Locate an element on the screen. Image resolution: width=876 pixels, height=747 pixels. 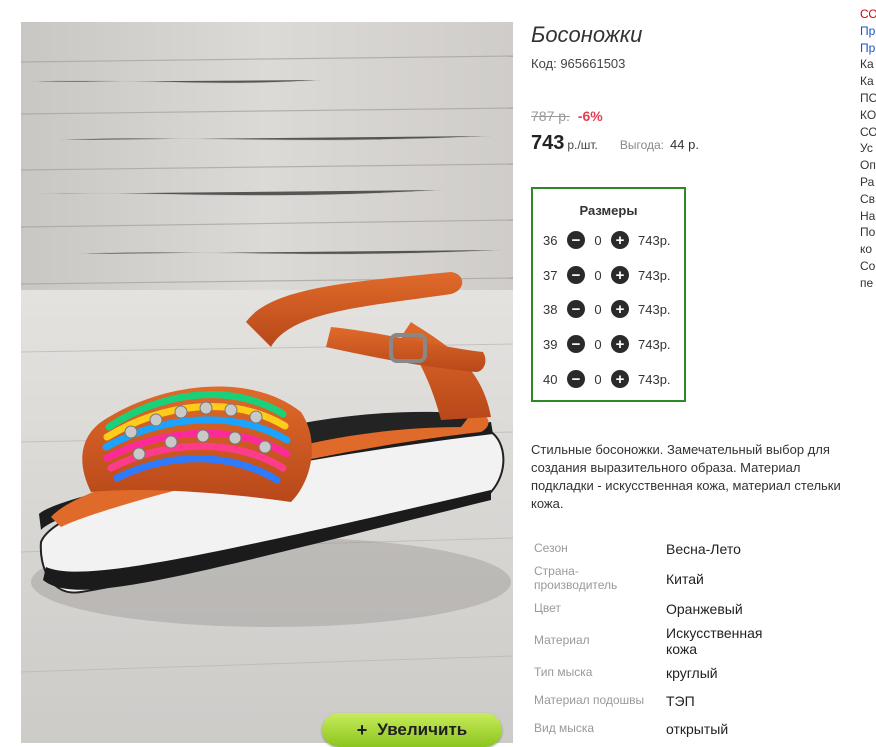
side-link: Ус is located at coordinates (868, 148).